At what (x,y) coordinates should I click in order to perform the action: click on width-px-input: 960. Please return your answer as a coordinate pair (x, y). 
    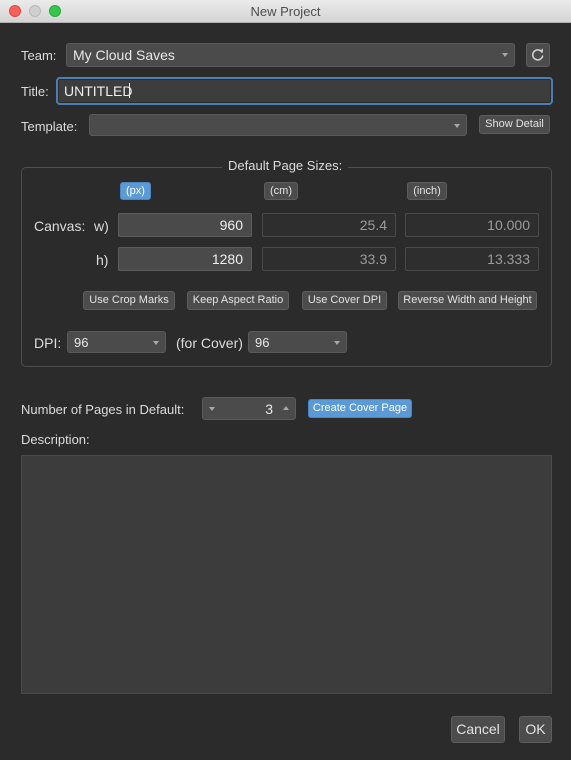
    Looking at the image, I should click on (185, 225).